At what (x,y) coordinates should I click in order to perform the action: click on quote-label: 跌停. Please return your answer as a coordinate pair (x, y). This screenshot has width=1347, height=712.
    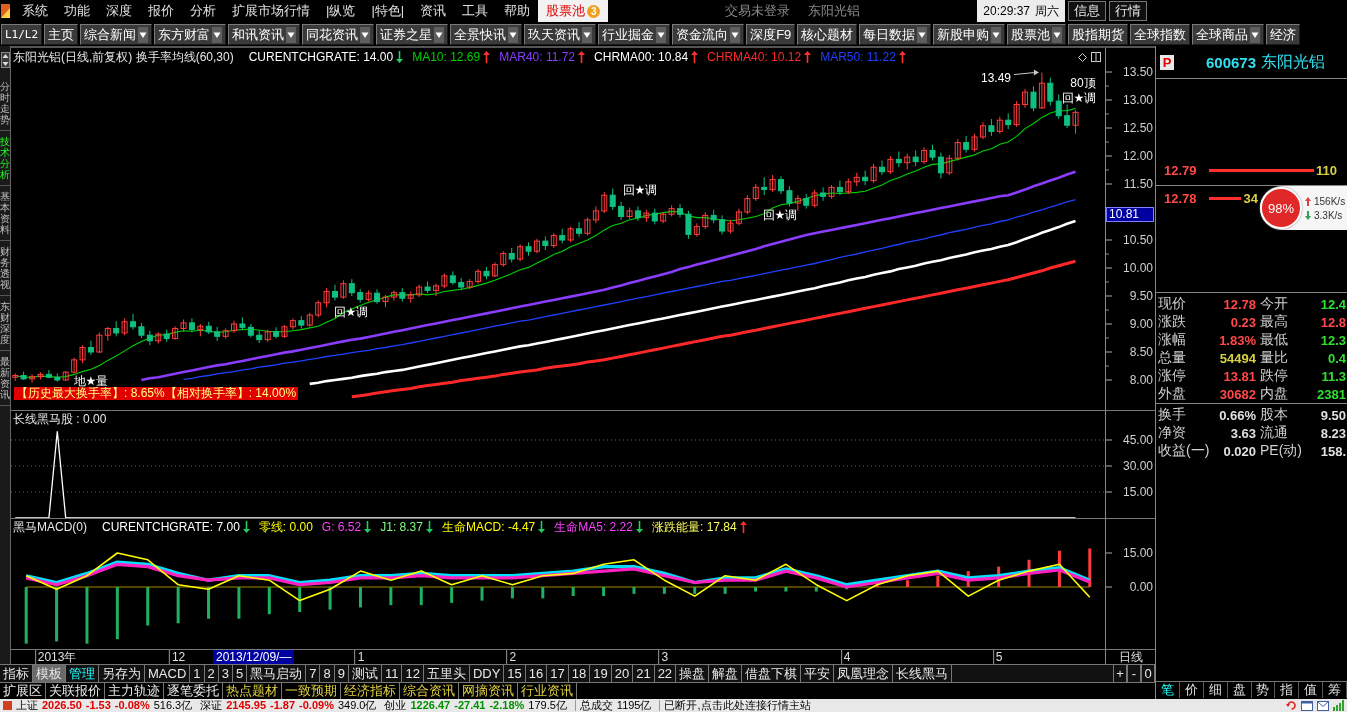
    Looking at the image, I should click on (1274, 376).